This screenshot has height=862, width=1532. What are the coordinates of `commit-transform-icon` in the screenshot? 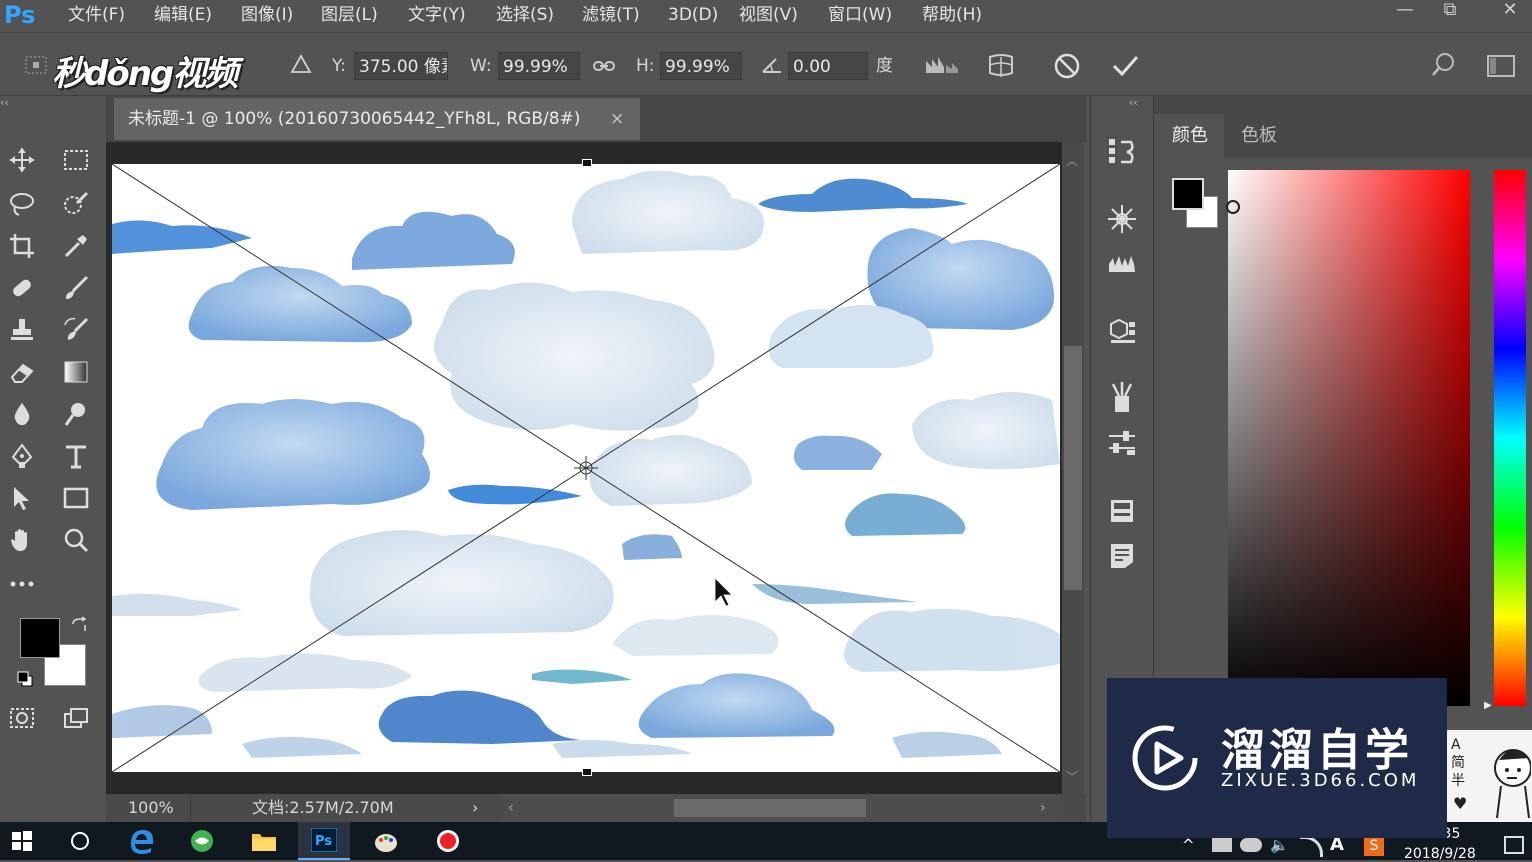 It's located at (1125, 66).